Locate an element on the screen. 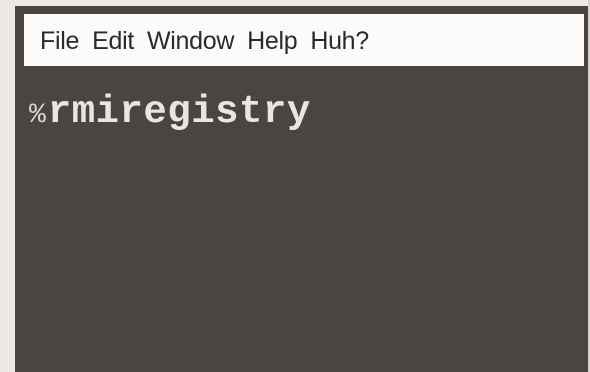  command-text: rmiregistry is located at coordinates (179, 112).